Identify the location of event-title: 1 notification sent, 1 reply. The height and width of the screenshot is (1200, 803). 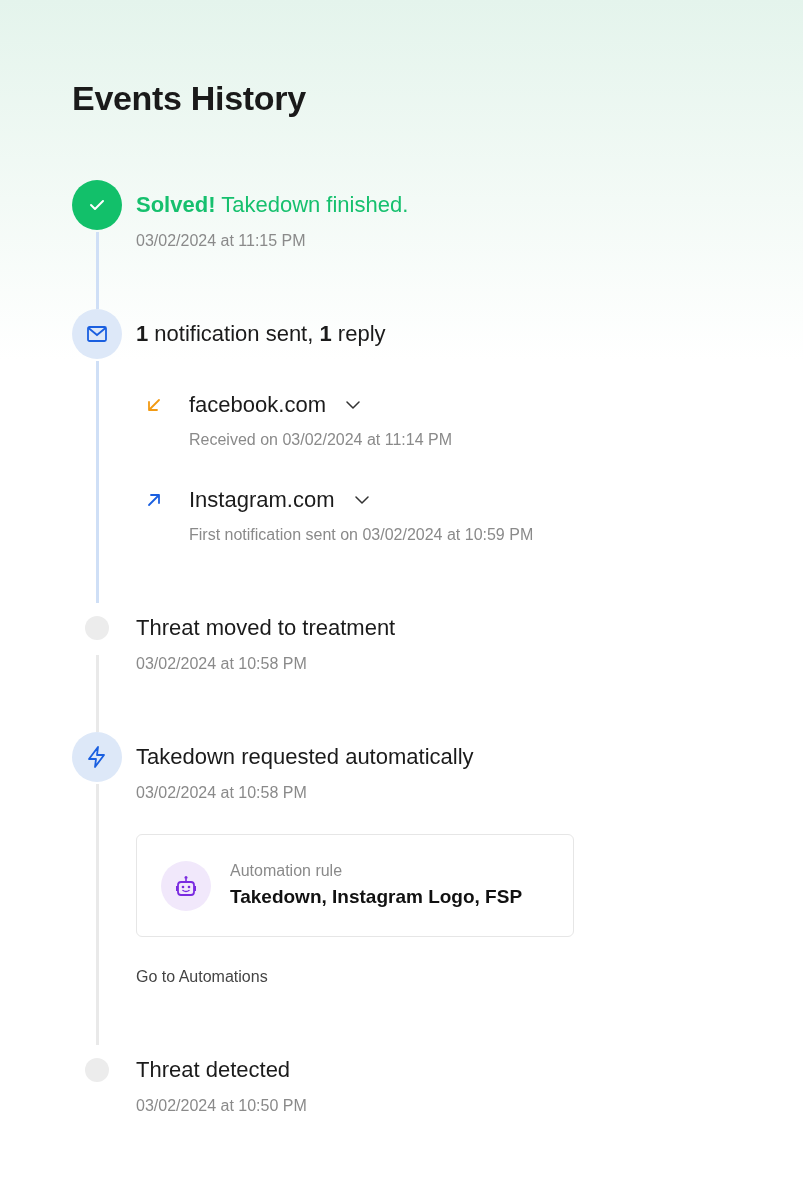
(261, 334).